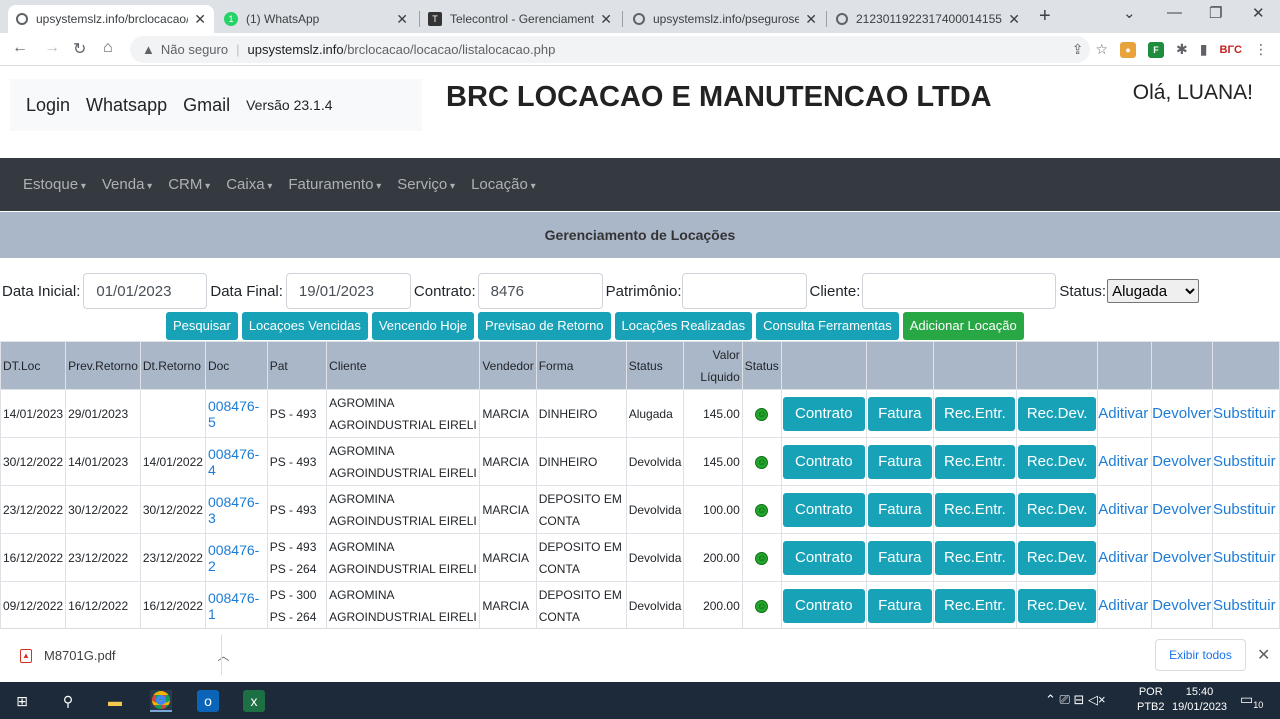 The image size is (1280, 719). Describe the element at coordinates (1045, 16) in the screenshot. I see `new-tab-icon: +` at that location.